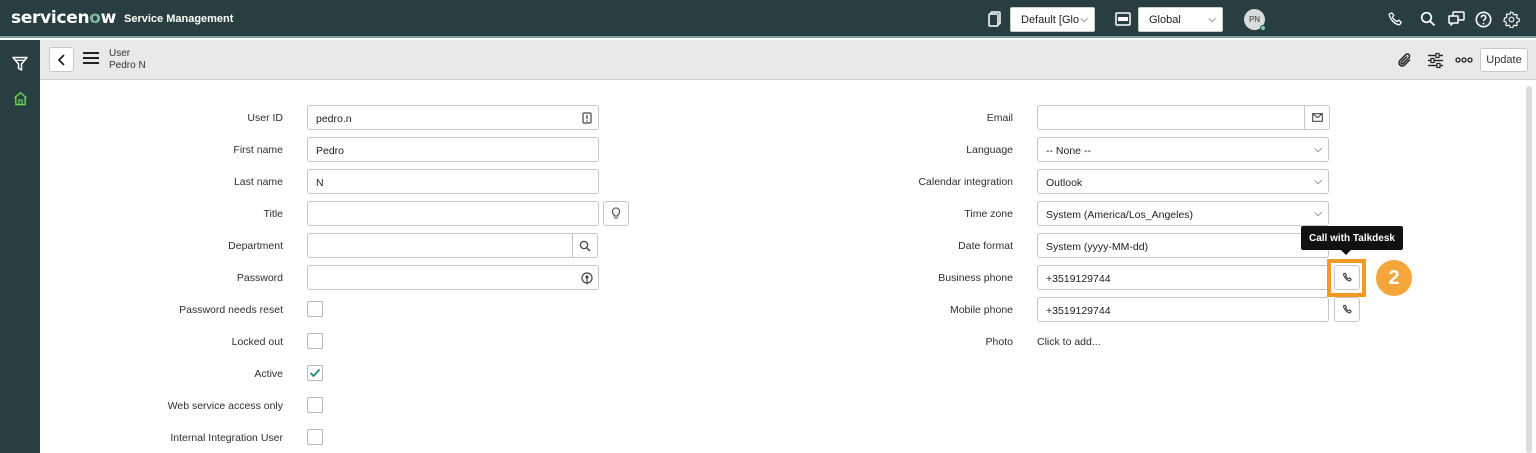 This screenshot has width=1536, height=453. Describe the element at coordinates (1180, 19) in the screenshot. I see `application-scope-select: Global ⌵` at that location.